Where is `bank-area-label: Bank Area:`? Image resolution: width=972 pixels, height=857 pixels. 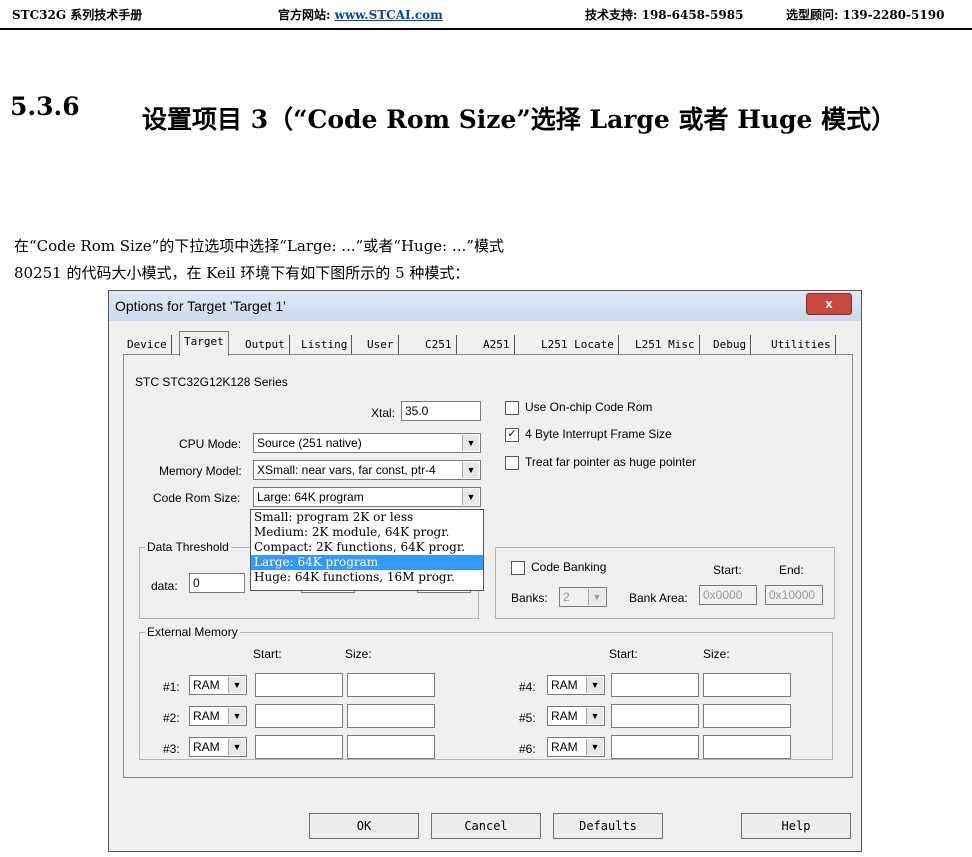
bank-area-label: Bank Area: is located at coordinates (658, 598).